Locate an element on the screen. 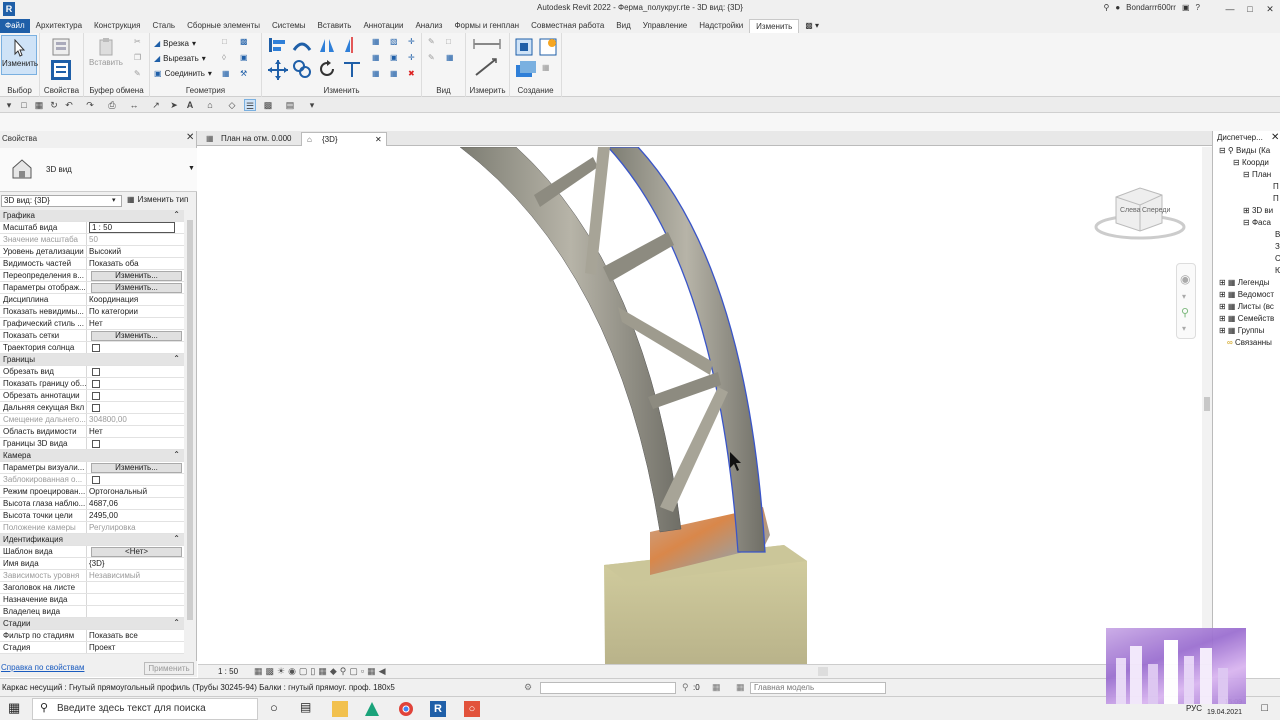 The height and width of the screenshot is (720, 1280). property-group-header: Графика ⌃ is located at coordinates (92, 216).